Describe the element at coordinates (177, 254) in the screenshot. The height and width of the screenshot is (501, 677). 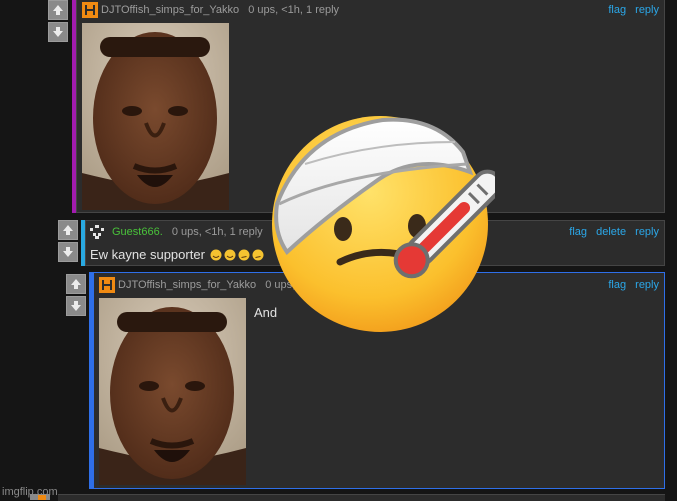
I see `comment-text: Ew kayne supporter` at that location.